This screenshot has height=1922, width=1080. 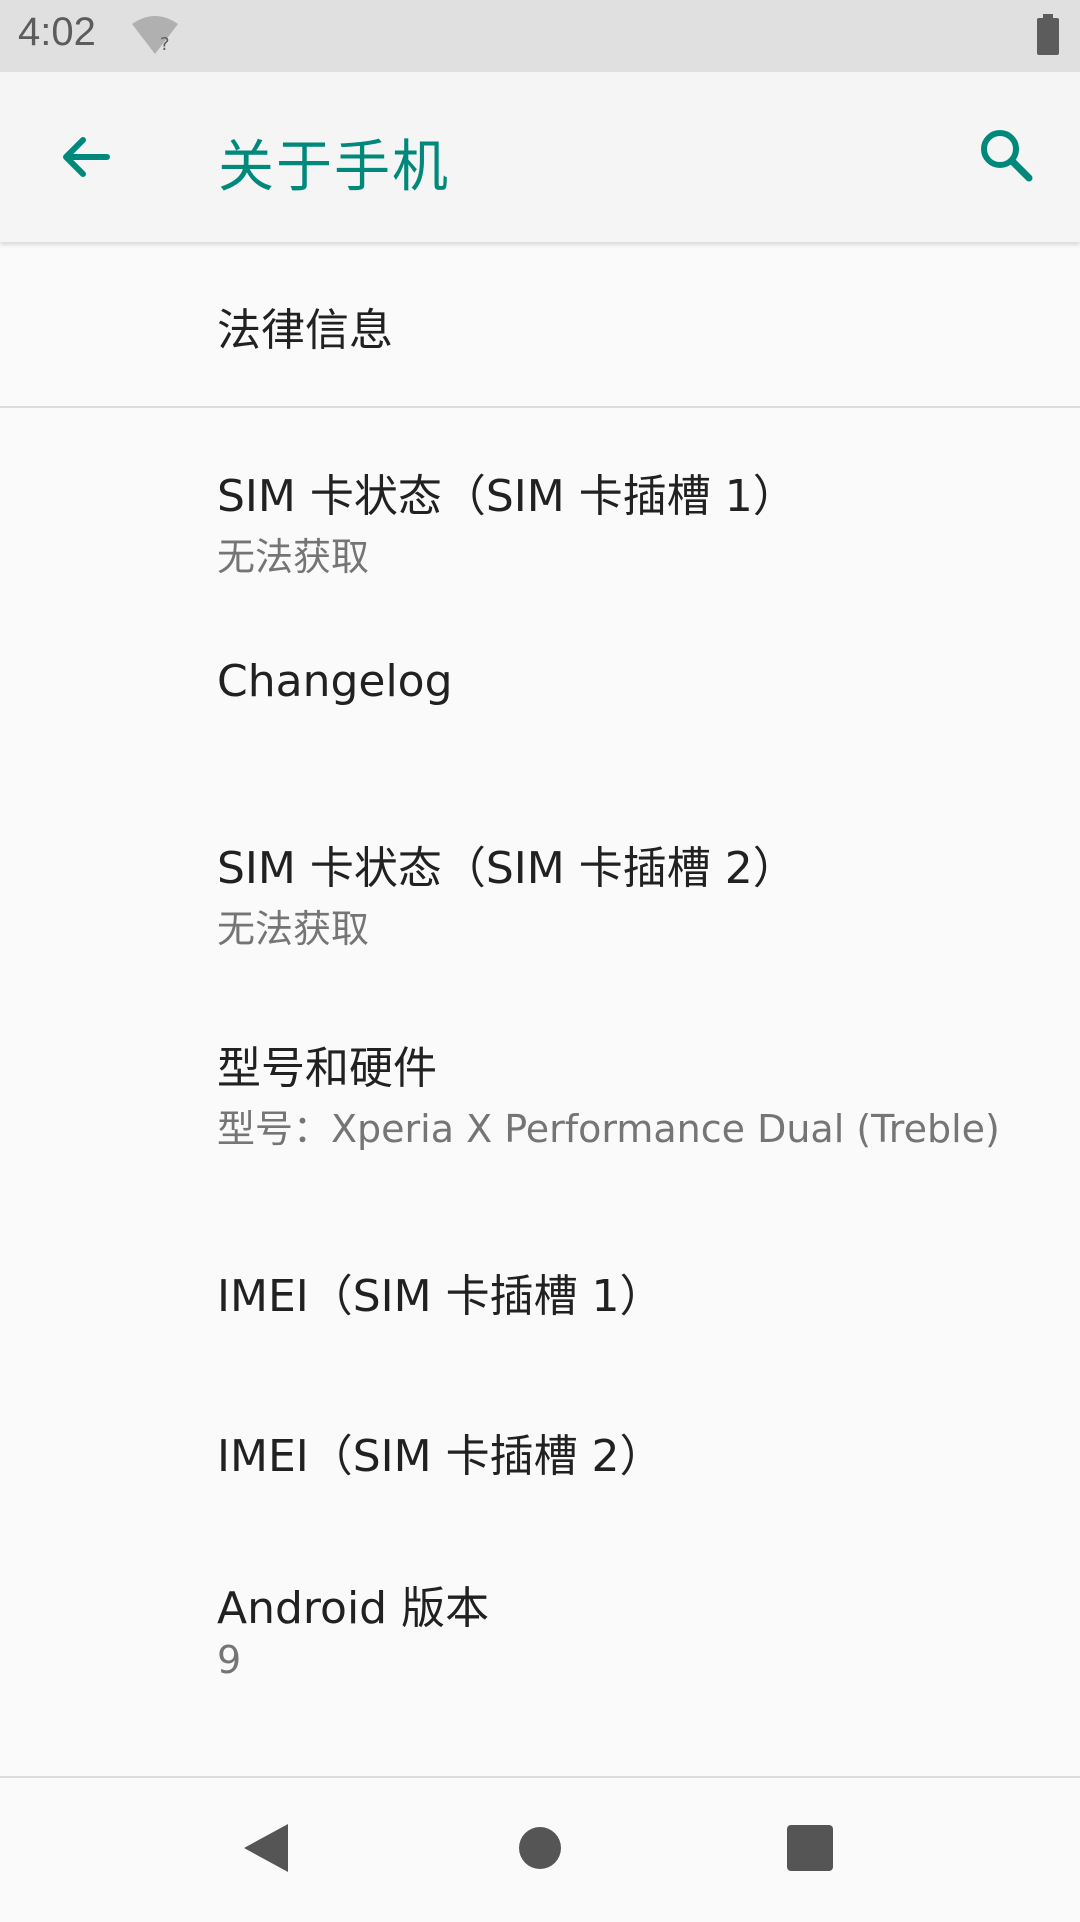 What do you see at coordinates (1007, 156) in the screenshot?
I see `search-icon` at bounding box center [1007, 156].